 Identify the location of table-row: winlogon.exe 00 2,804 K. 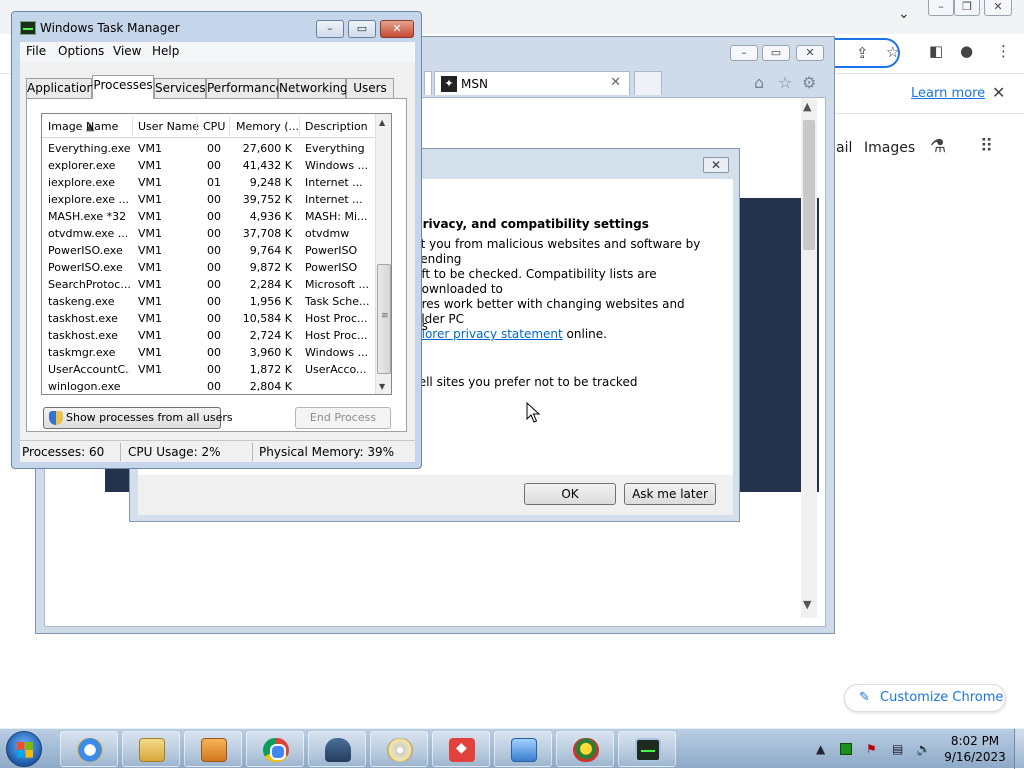
(209, 386).